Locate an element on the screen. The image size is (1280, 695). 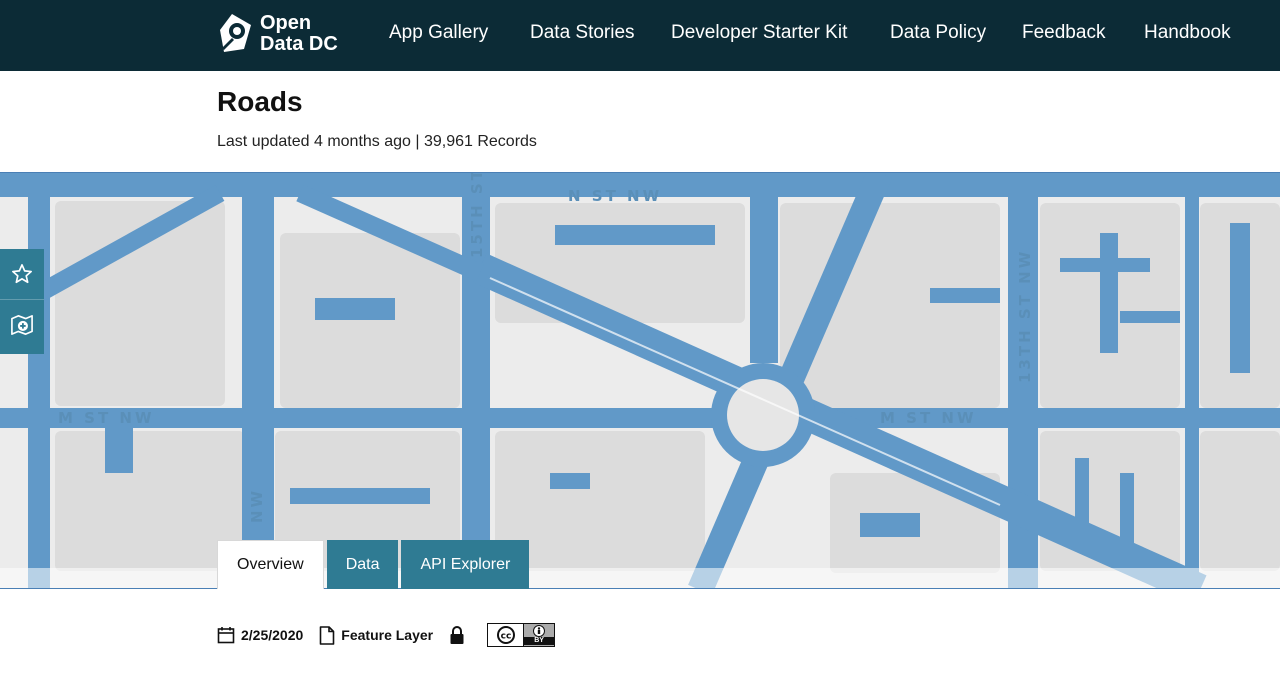
logo-text-line2: Data DC is located at coordinates (299, 44).